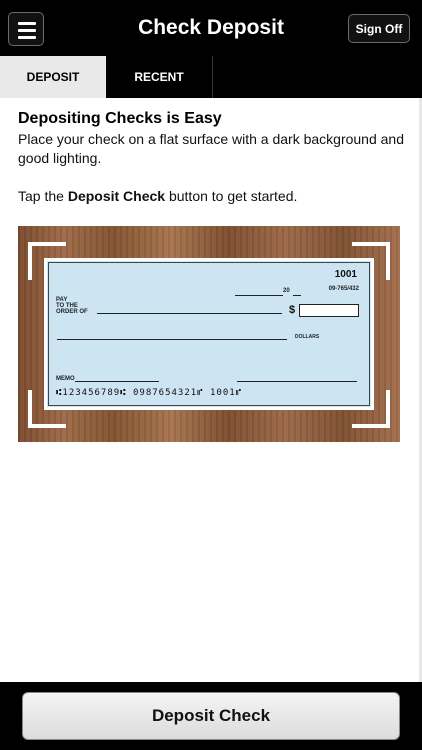  I want to click on tap-instruction-suffix: button to get started., so click(231, 196).